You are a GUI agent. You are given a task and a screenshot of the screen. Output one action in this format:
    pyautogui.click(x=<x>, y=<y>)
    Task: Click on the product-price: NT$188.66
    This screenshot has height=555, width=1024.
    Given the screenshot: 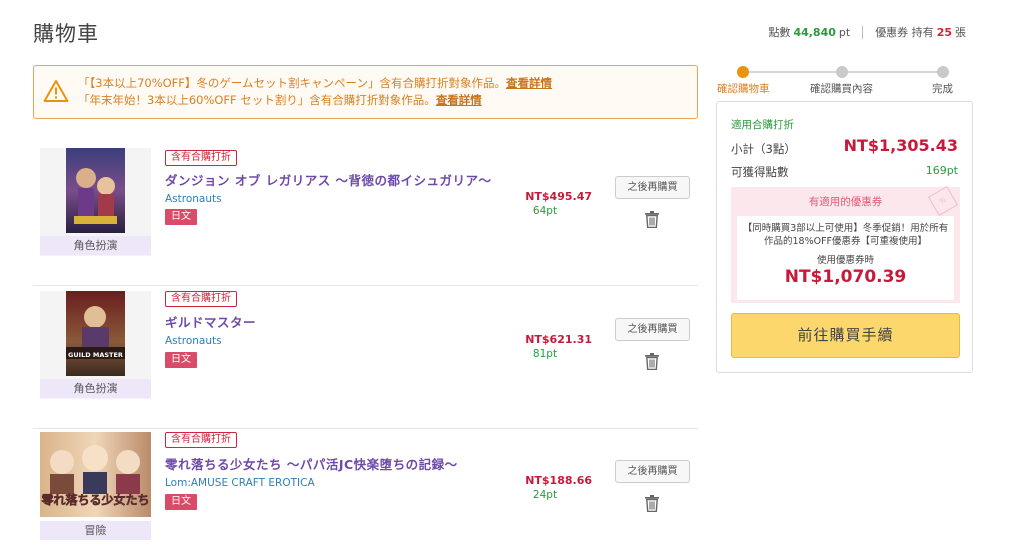 What is the action you would take?
    pyautogui.click(x=558, y=480)
    